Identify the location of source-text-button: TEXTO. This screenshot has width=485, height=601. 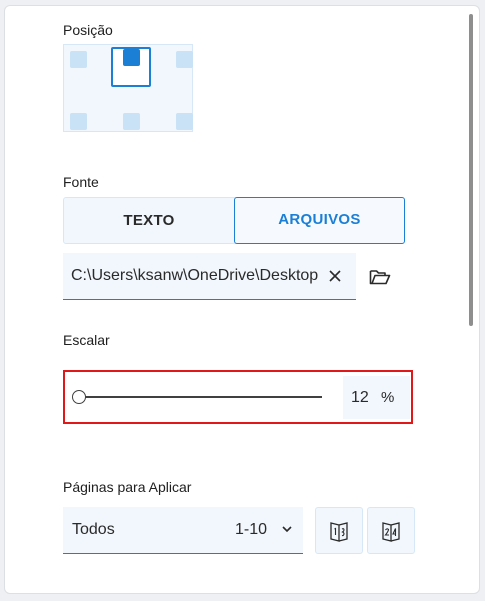
(149, 220).